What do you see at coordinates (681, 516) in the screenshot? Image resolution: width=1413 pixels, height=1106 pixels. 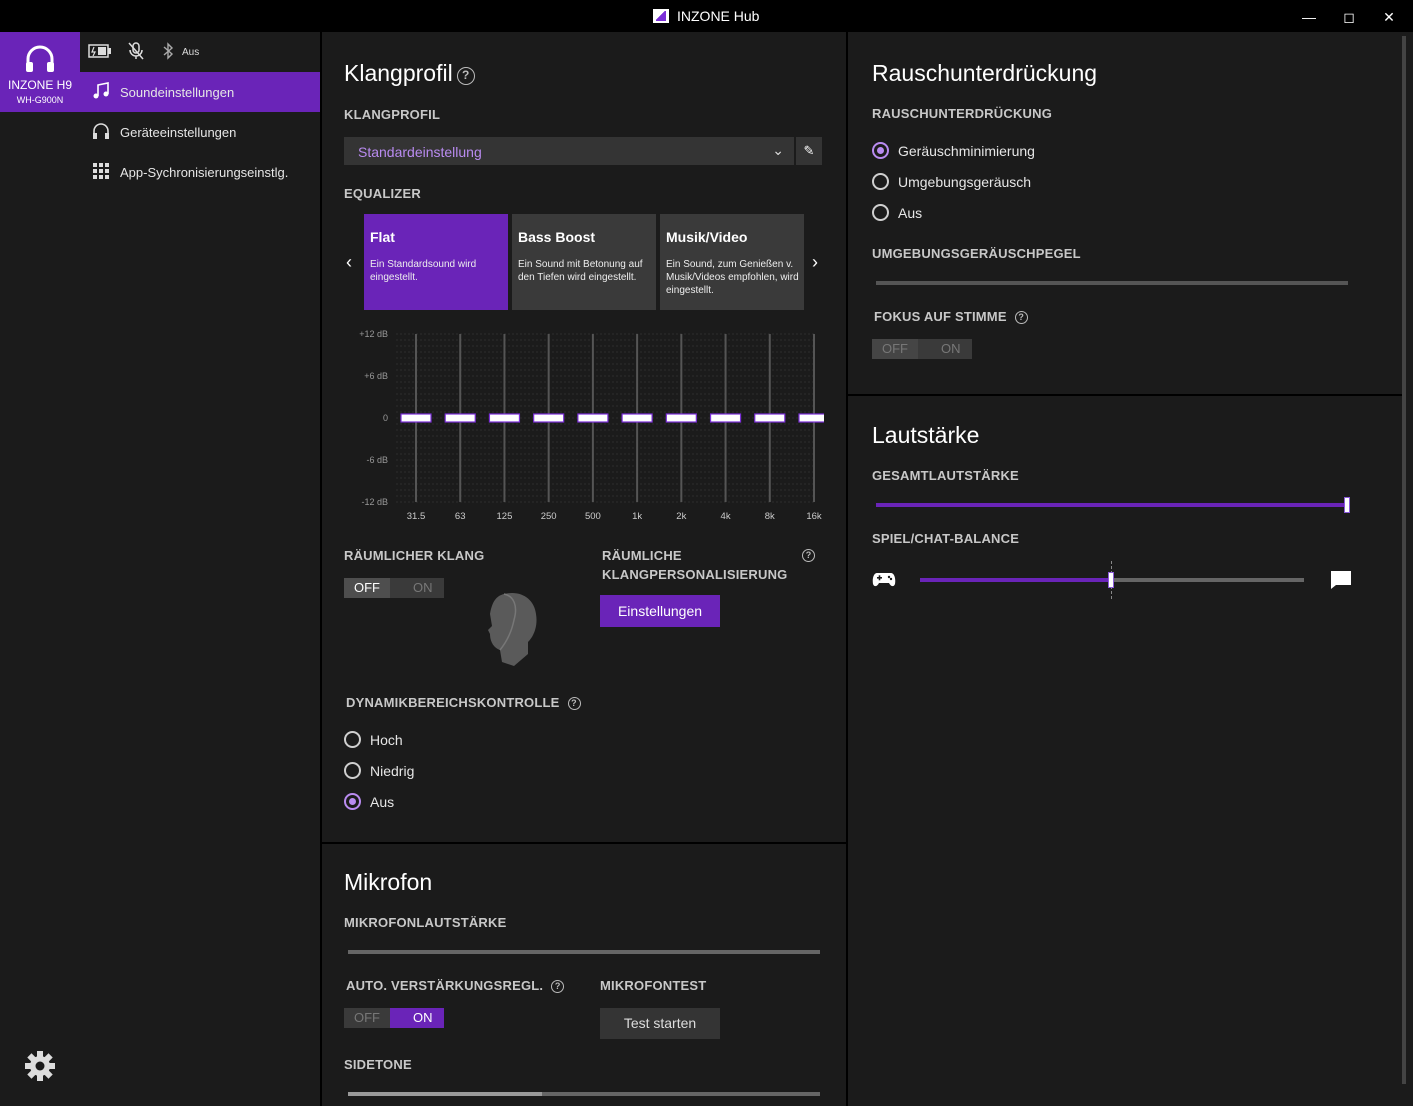 I see `band-tick-label: 2k` at bounding box center [681, 516].